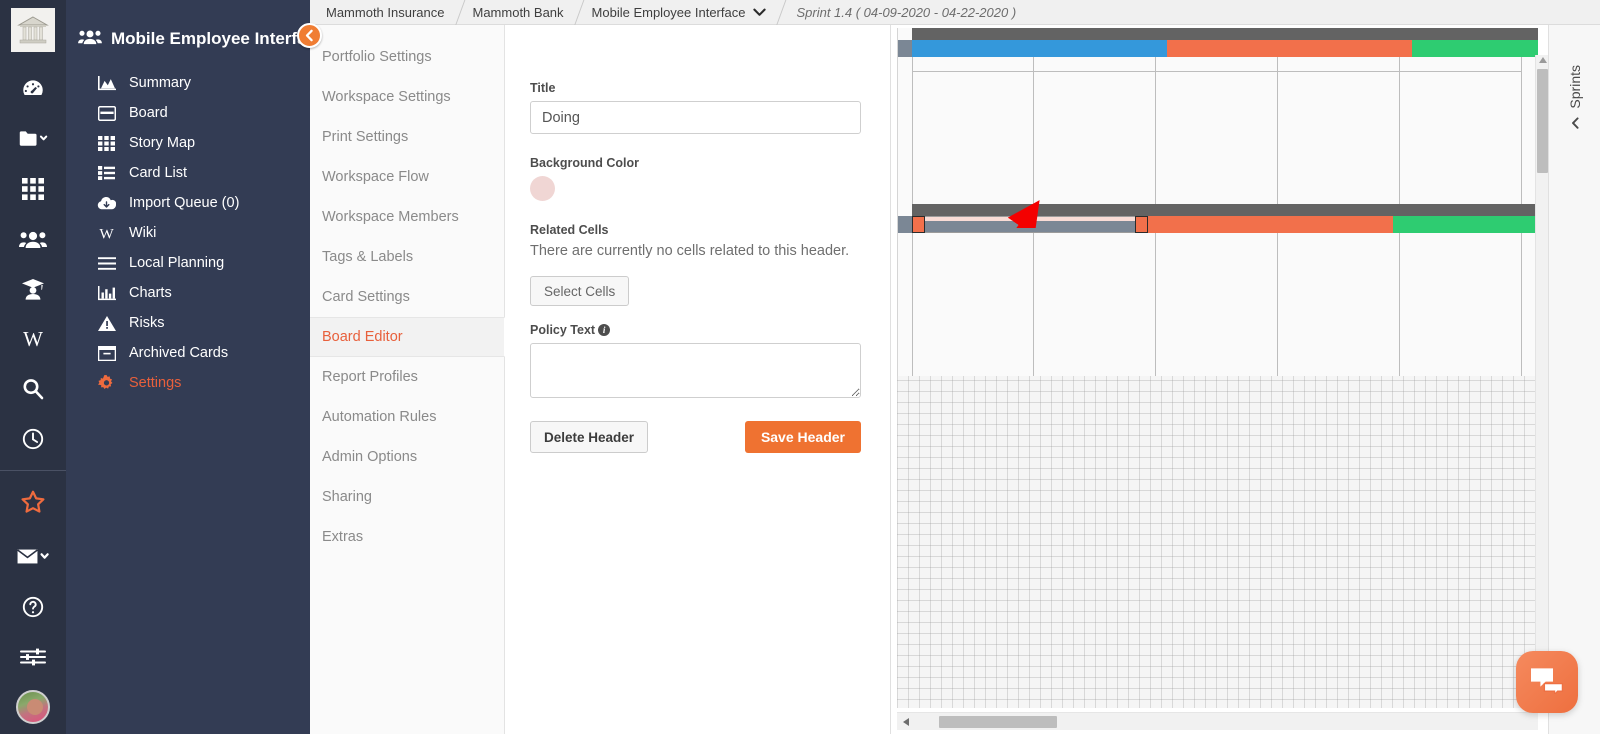 The image size is (1600, 734). I want to click on svg-text: W, so click(33, 339).